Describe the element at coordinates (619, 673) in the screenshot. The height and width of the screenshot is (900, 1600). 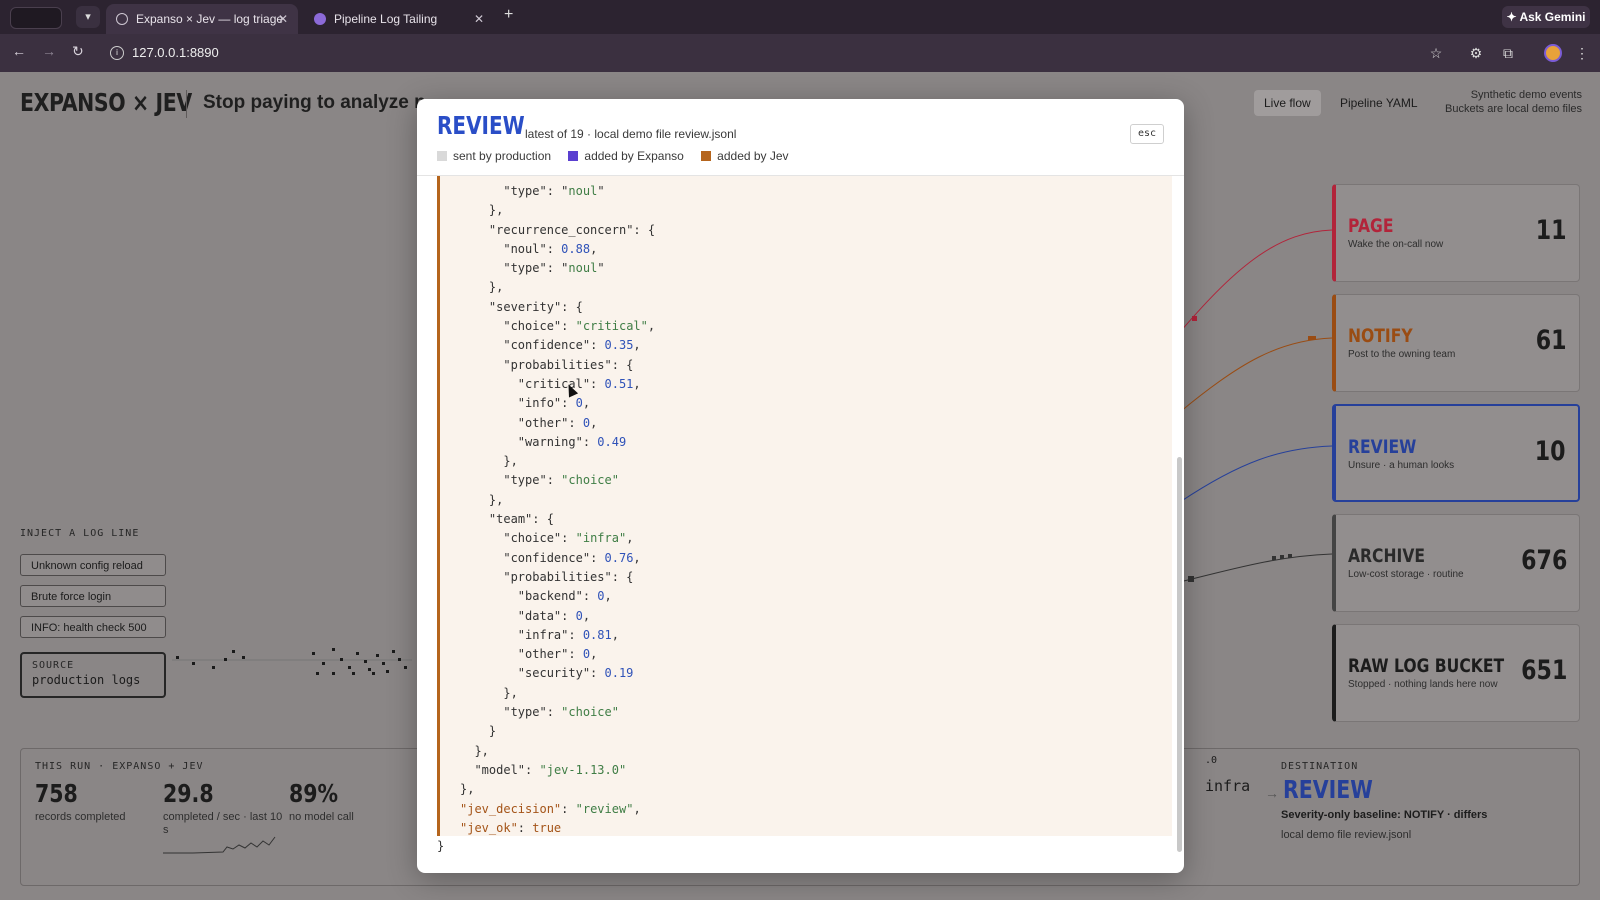
I see `json-value: 0.19` at that location.